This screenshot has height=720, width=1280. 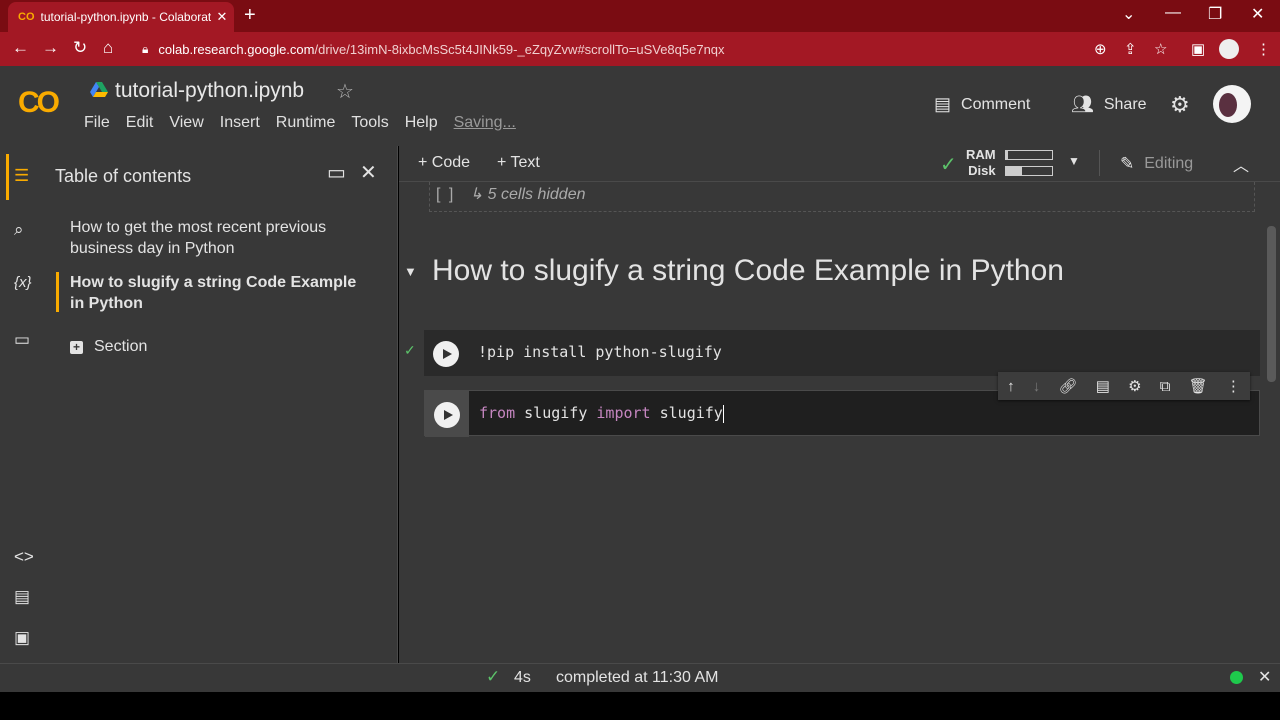 What do you see at coordinates (556, 413) in the screenshot?
I see `module-name: slugify` at bounding box center [556, 413].